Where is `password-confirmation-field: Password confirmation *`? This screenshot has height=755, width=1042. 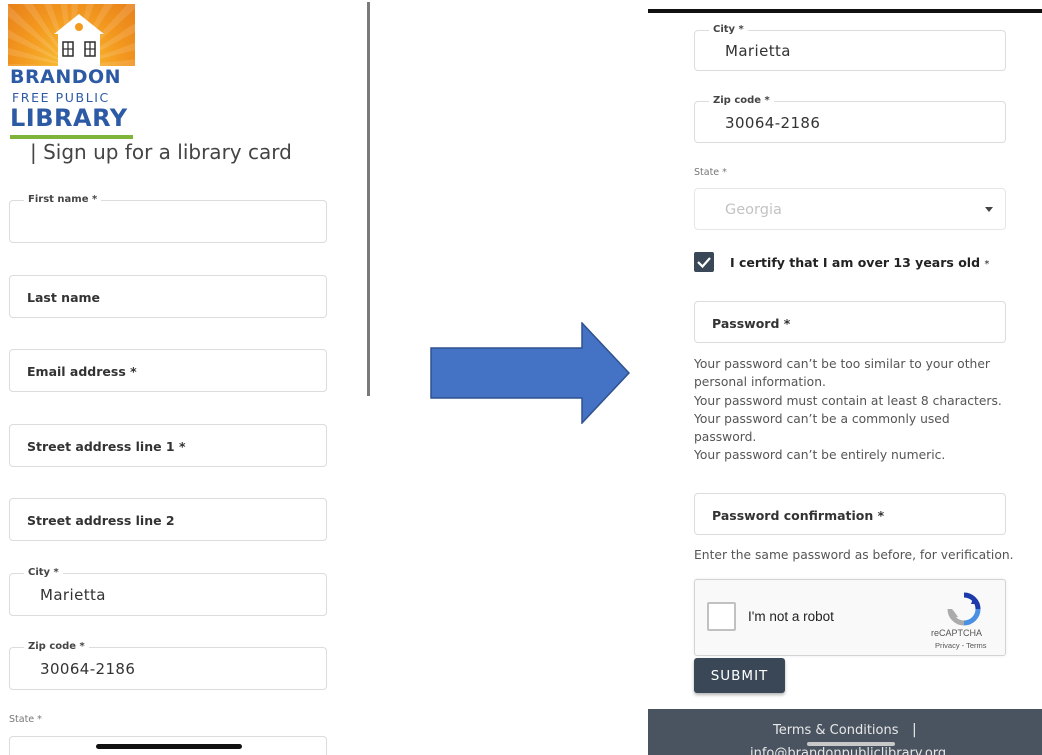
password-confirmation-field: Password confirmation * is located at coordinates (850, 514).